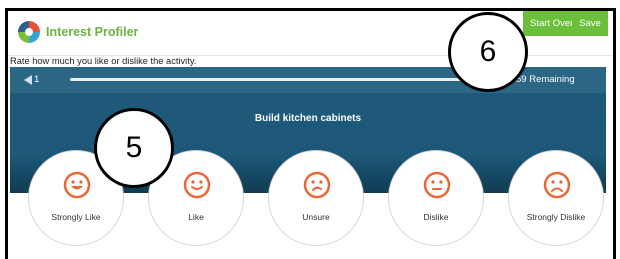  I want to click on save-button: Save, so click(590, 23).